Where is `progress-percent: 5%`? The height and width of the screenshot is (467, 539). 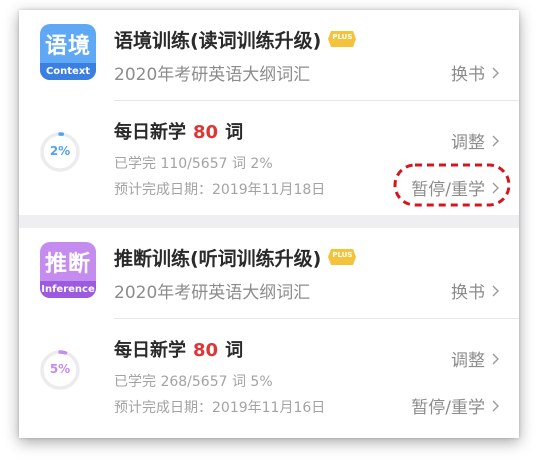 progress-percent: 5% is located at coordinates (60, 369).